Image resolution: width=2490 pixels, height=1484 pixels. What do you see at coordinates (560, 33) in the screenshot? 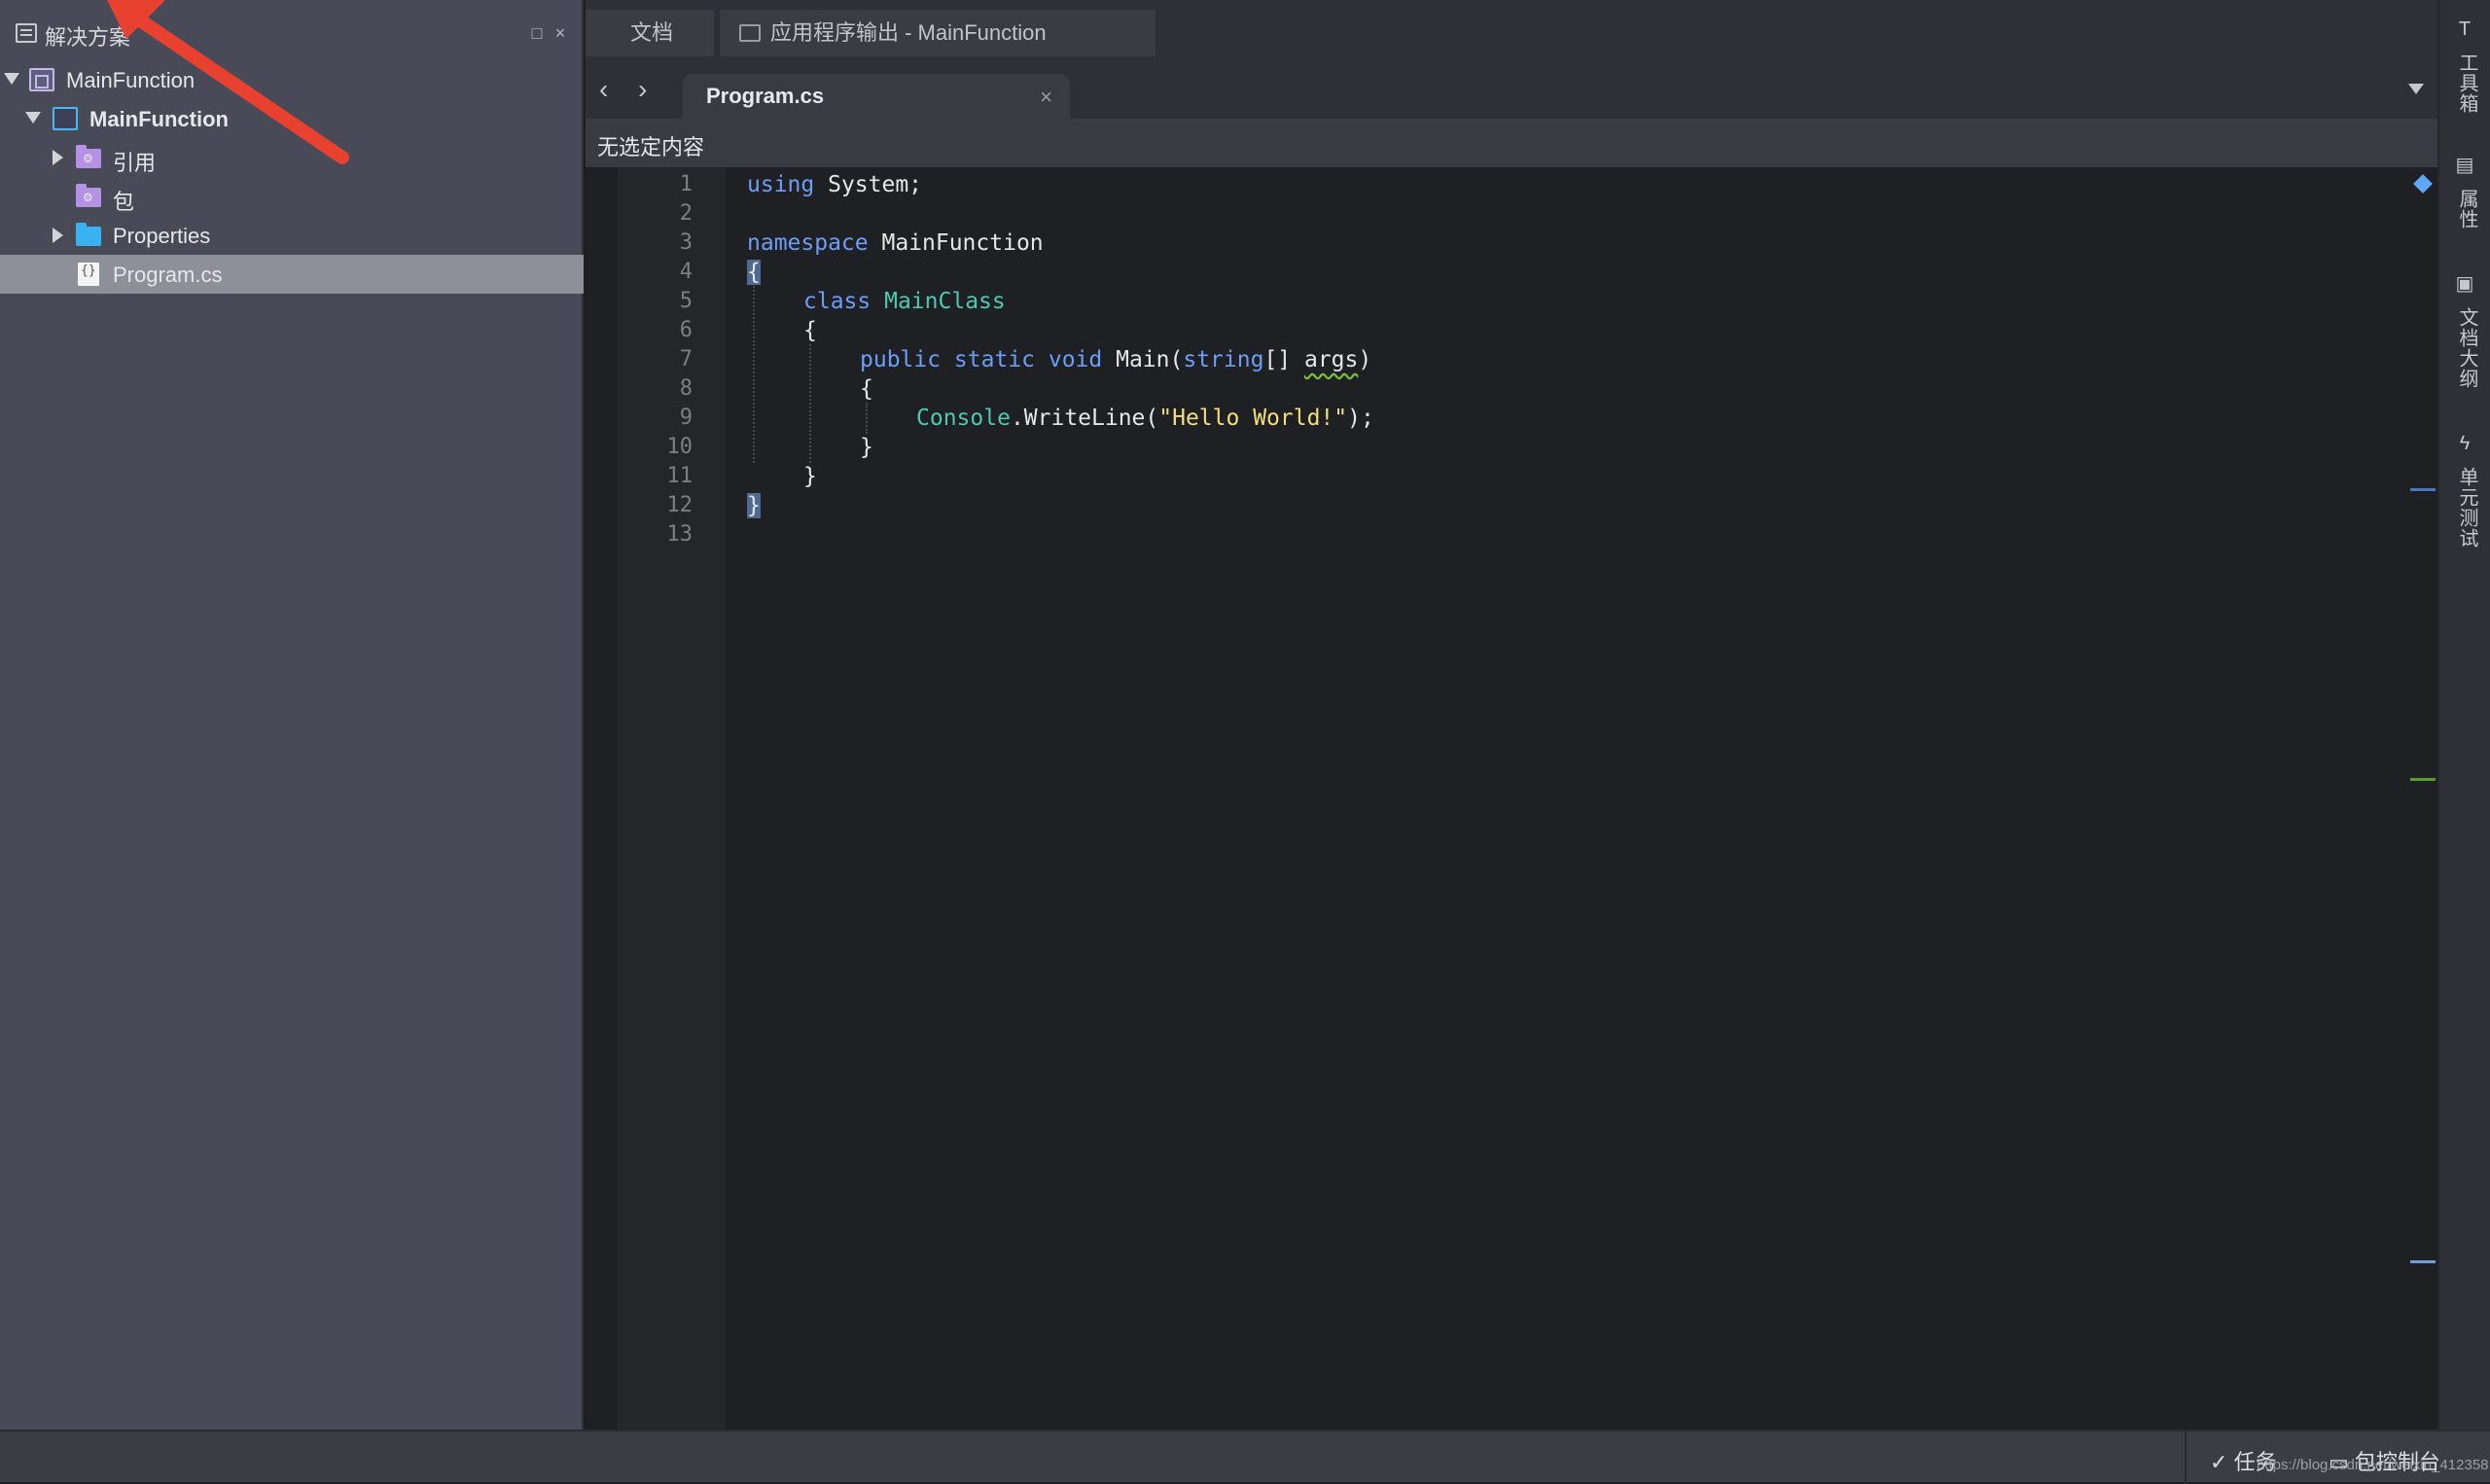
I see `close-pad-icon: ×` at bounding box center [560, 33].